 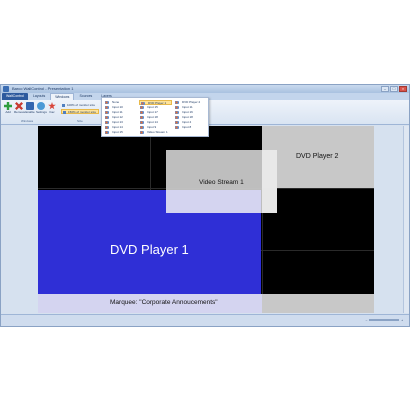 I want to click on dvd-player-2-window: DVD Player 2, so click(x=318, y=157).